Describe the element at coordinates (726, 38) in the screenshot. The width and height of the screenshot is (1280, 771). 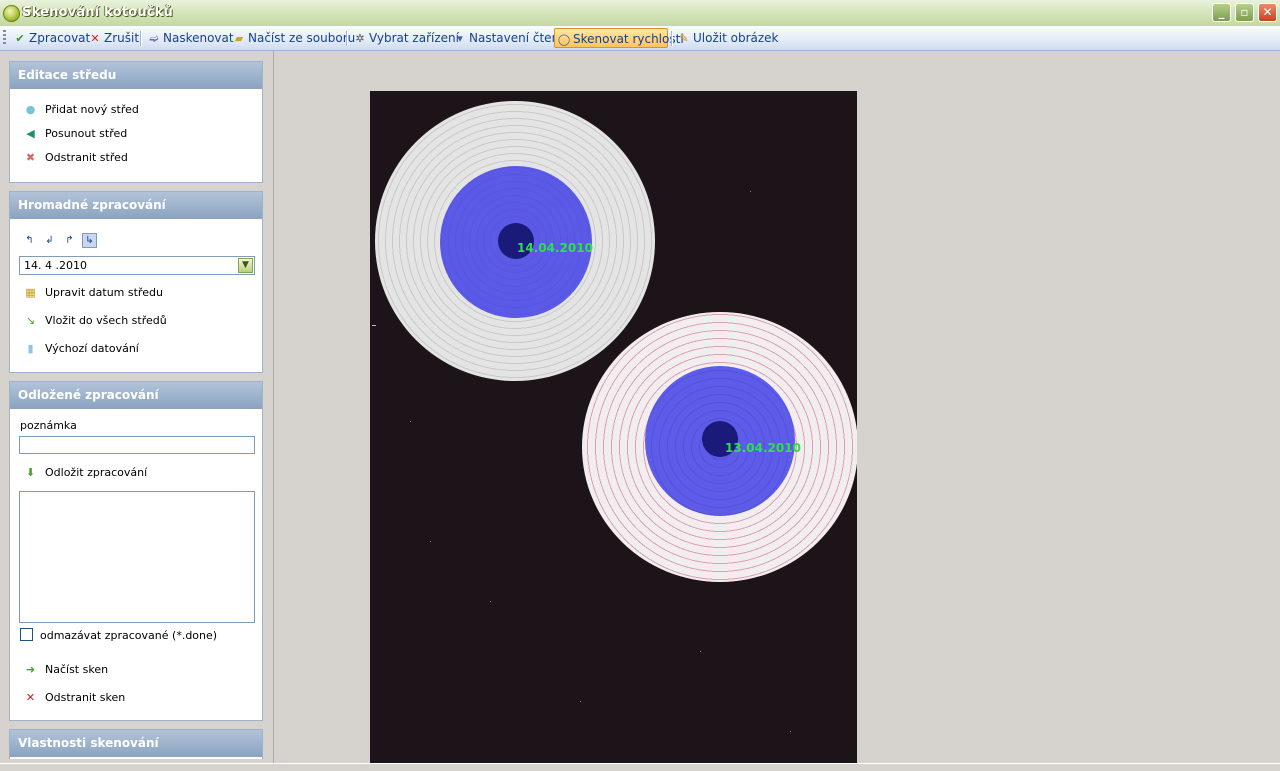
I see `save-image-button: ✎ Uložit obrázek` at that location.